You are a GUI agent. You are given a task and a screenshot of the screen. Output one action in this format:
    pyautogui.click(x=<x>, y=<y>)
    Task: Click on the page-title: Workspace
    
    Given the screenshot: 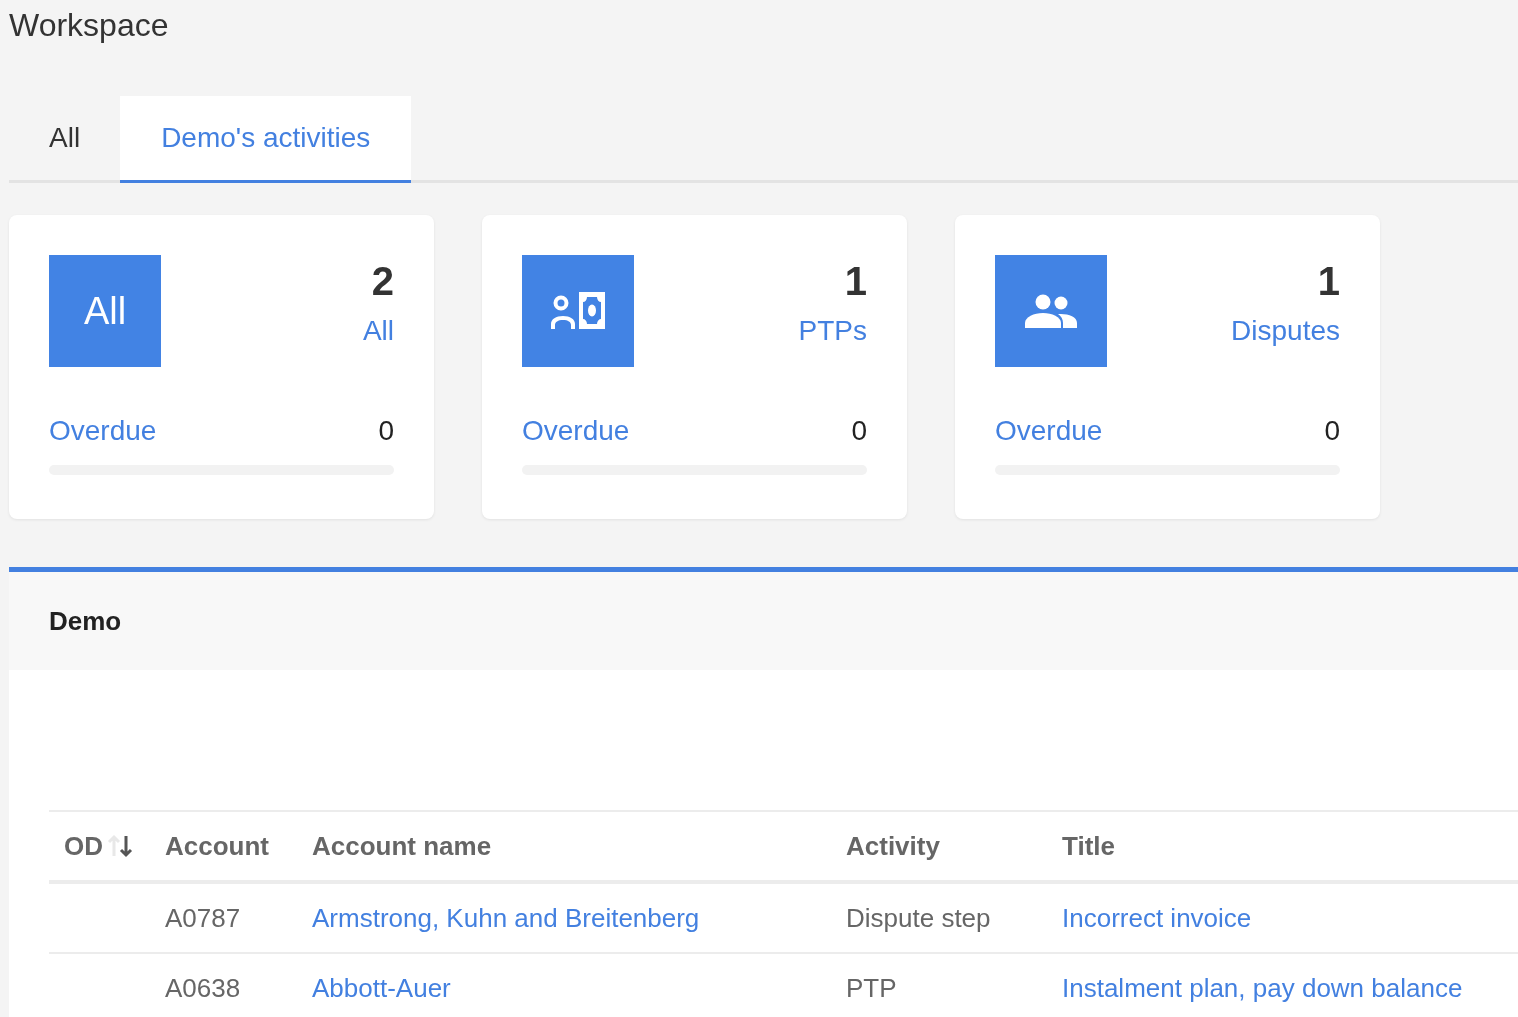 What is the action you would take?
    pyautogui.click(x=89, y=25)
    